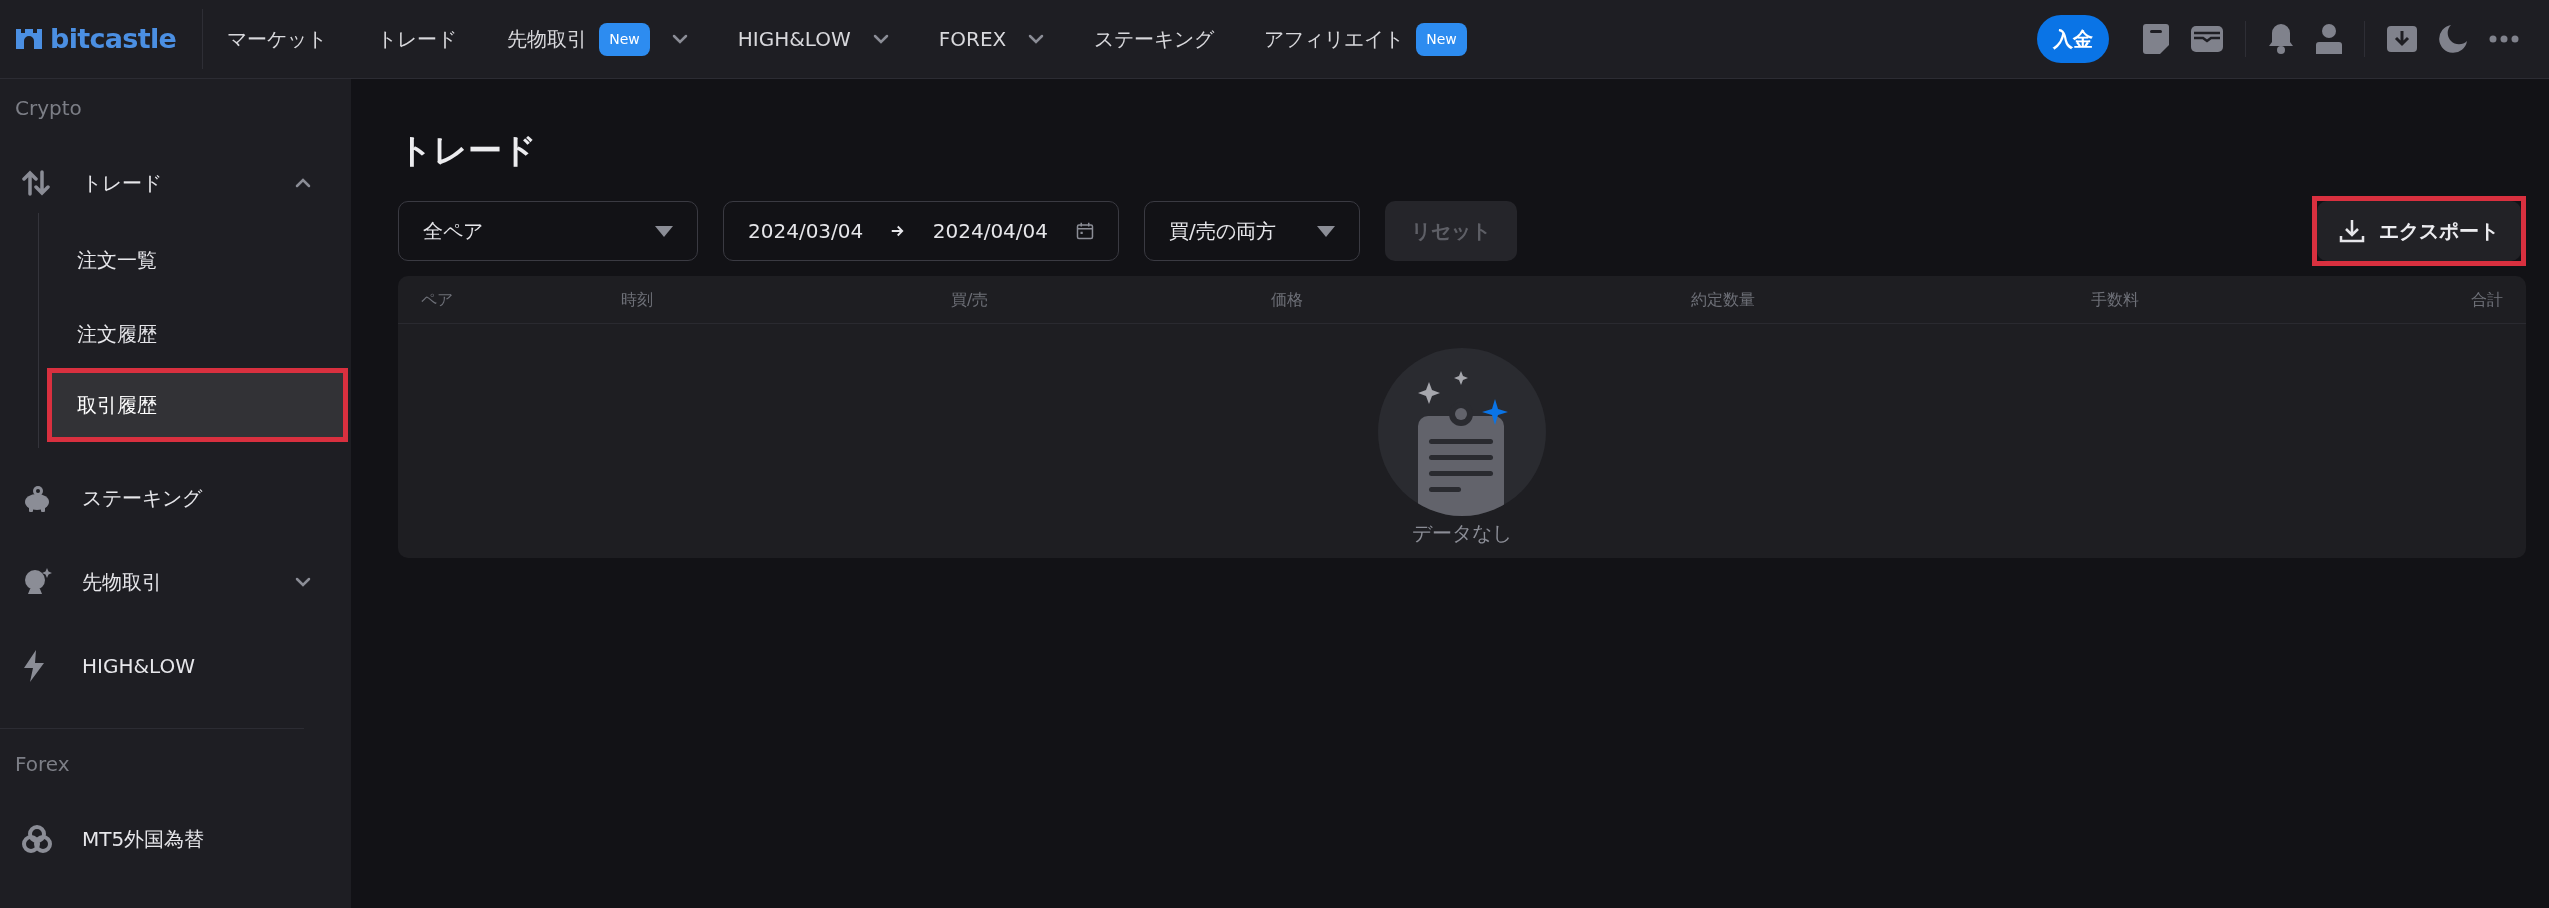 The width and height of the screenshot is (2549, 908). I want to click on sidebar-item: ステーキング, so click(175, 498).